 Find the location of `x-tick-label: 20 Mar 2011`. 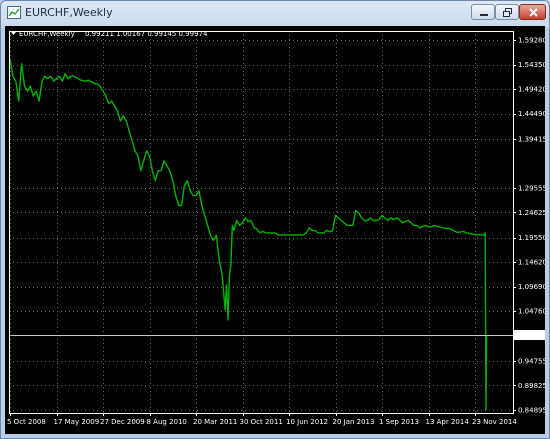

x-tick-label: 20 Mar 2011 is located at coordinates (215, 422).